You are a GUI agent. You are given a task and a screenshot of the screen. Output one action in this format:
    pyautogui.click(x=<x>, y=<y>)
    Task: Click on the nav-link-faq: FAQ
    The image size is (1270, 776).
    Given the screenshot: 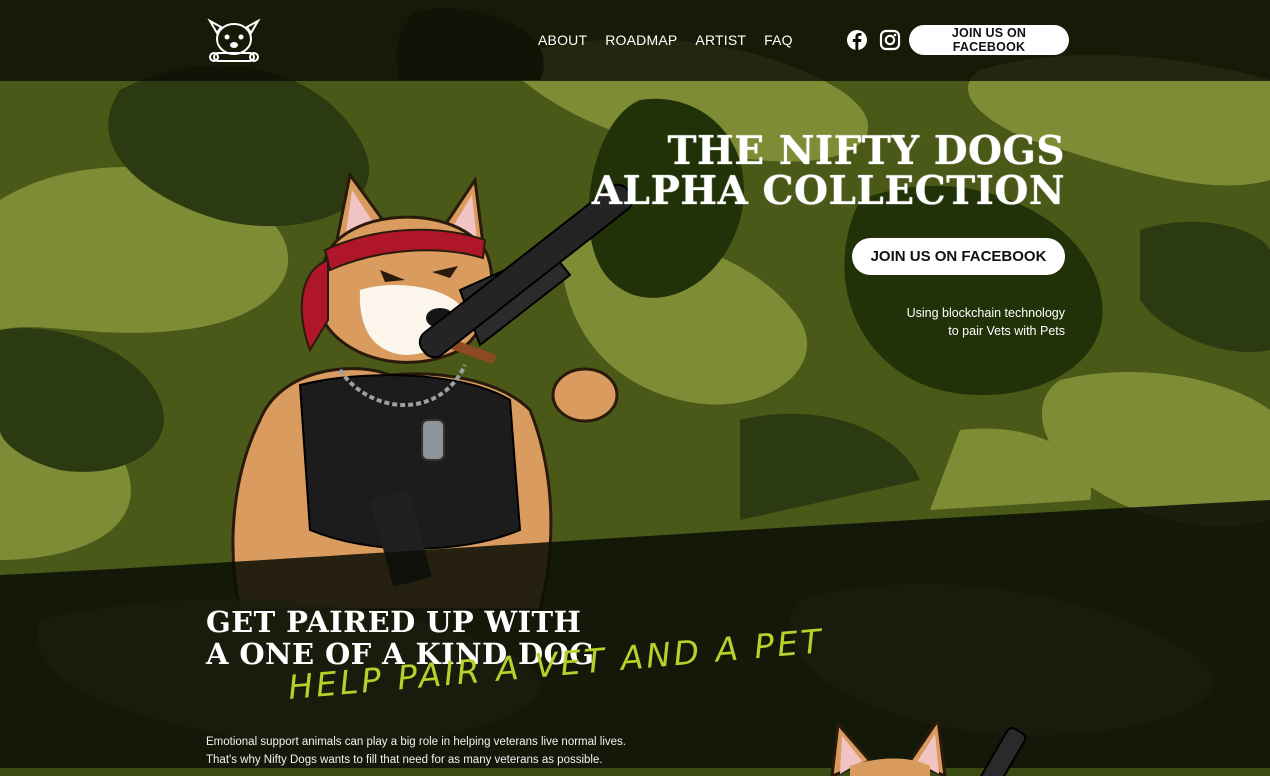 What is the action you would take?
    pyautogui.click(x=778, y=40)
    